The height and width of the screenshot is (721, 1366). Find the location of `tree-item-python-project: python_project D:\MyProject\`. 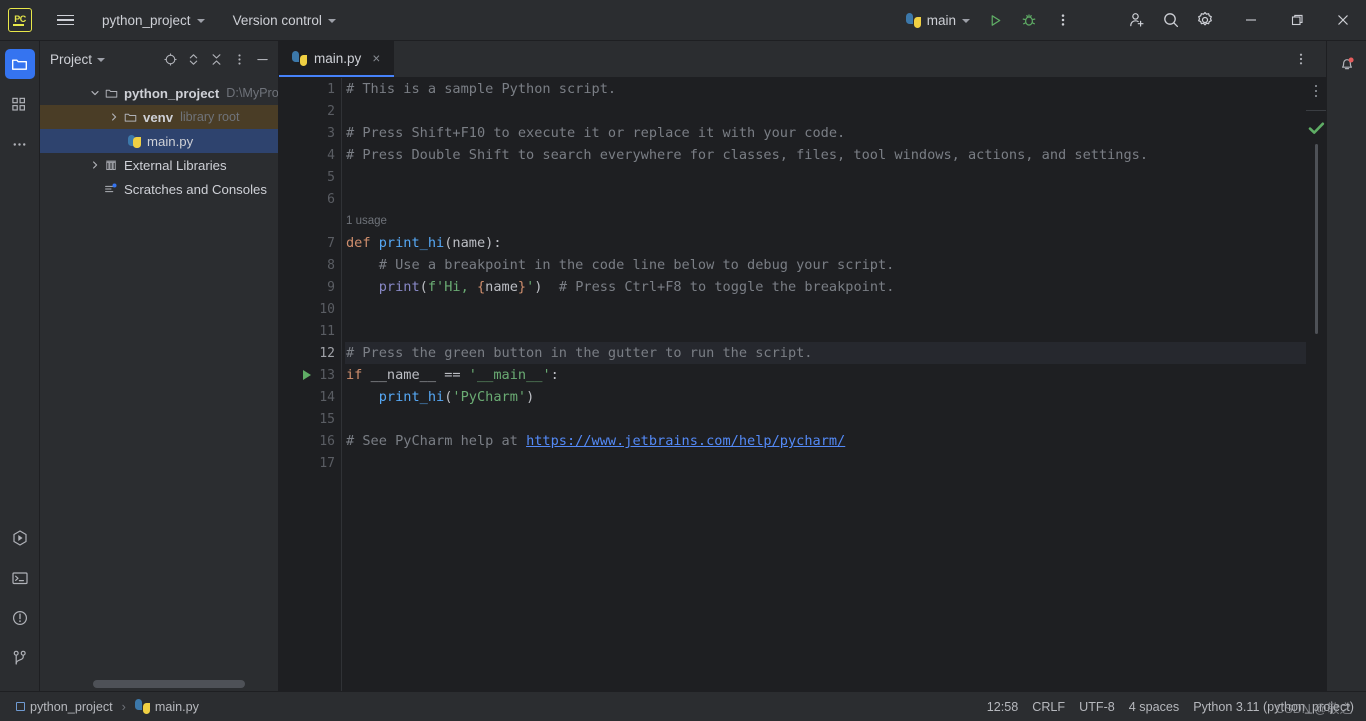

tree-item-python-project: python_project D:\MyProject\ is located at coordinates (159, 93).